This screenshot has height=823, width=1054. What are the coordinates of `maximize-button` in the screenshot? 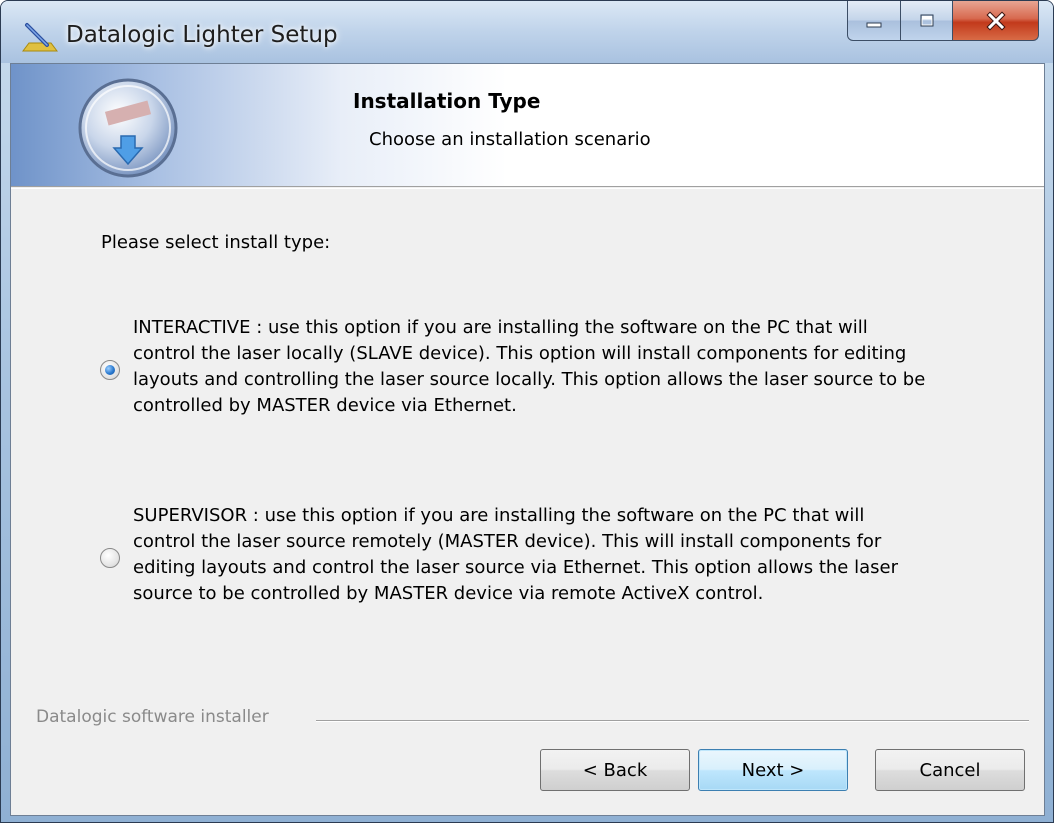 It's located at (927, 21).